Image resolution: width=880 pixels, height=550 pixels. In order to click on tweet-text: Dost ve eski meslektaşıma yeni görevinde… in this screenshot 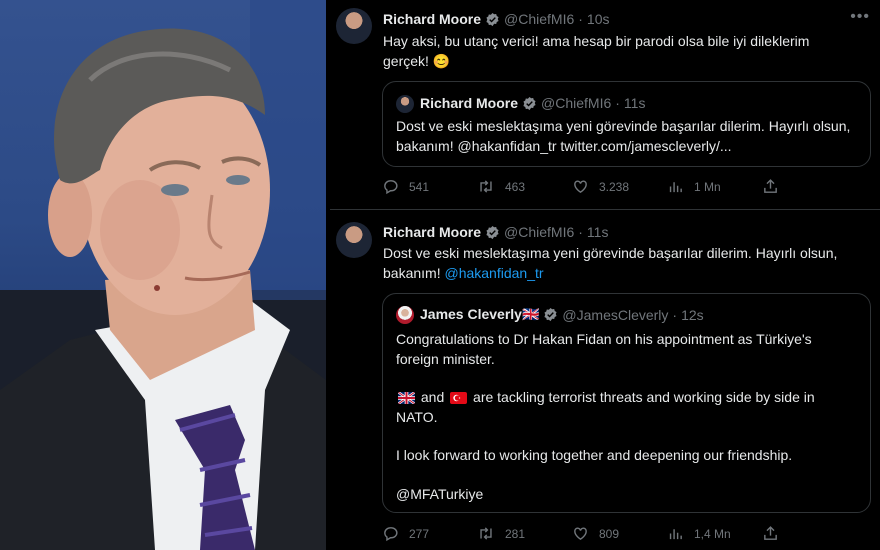, I will do `click(625, 263)`.